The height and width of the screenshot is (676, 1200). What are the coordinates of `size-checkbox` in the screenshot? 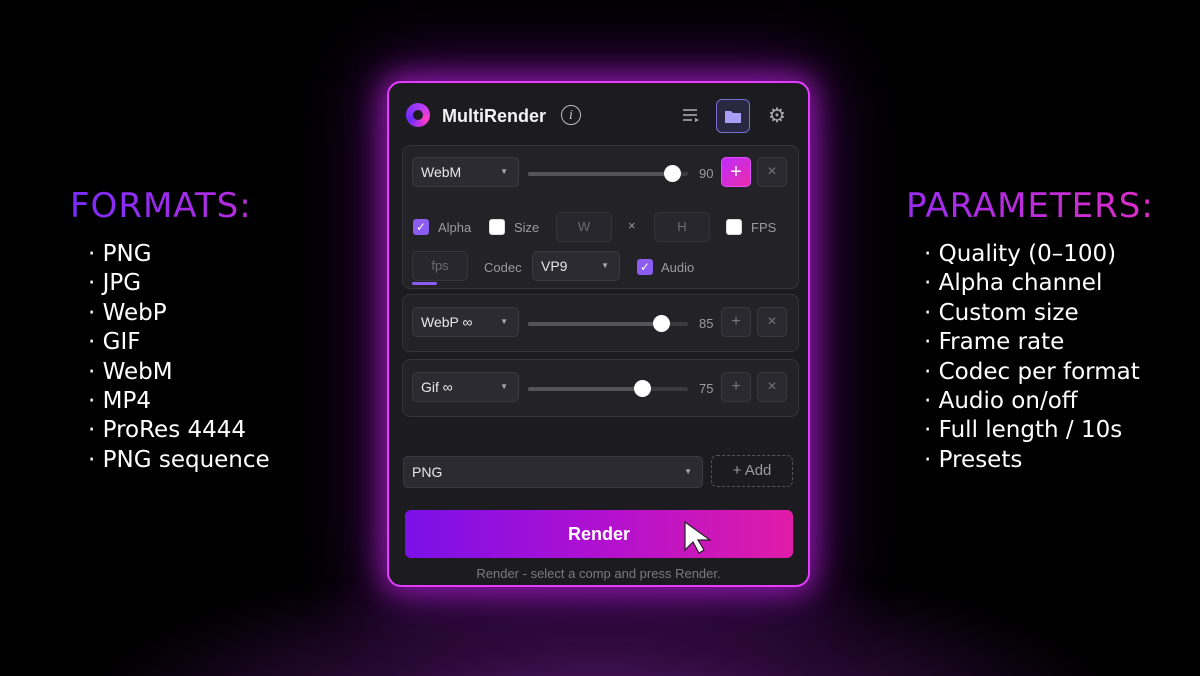 It's located at (497, 227).